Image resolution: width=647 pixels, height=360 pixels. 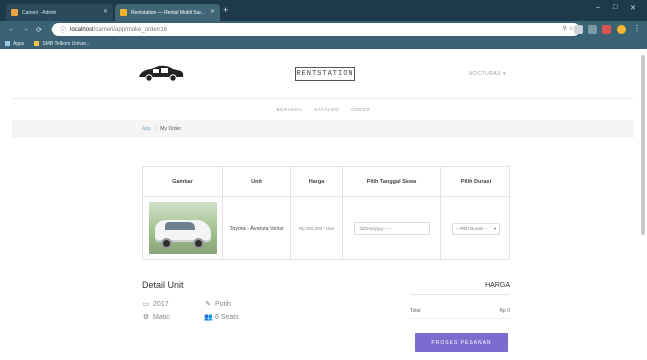 What do you see at coordinates (460, 311) in the screenshot?
I see `total-row: Total Rp 0` at bounding box center [460, 311].